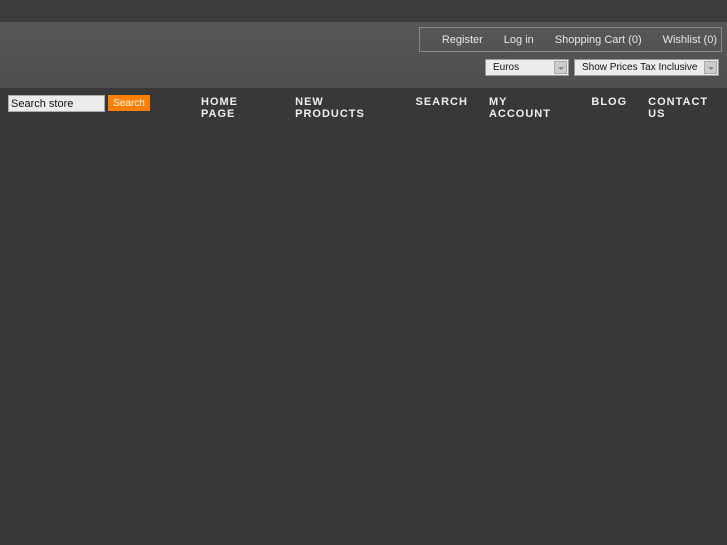 The image size is (727, 545). I want to click on search-input, so click(56, 103).